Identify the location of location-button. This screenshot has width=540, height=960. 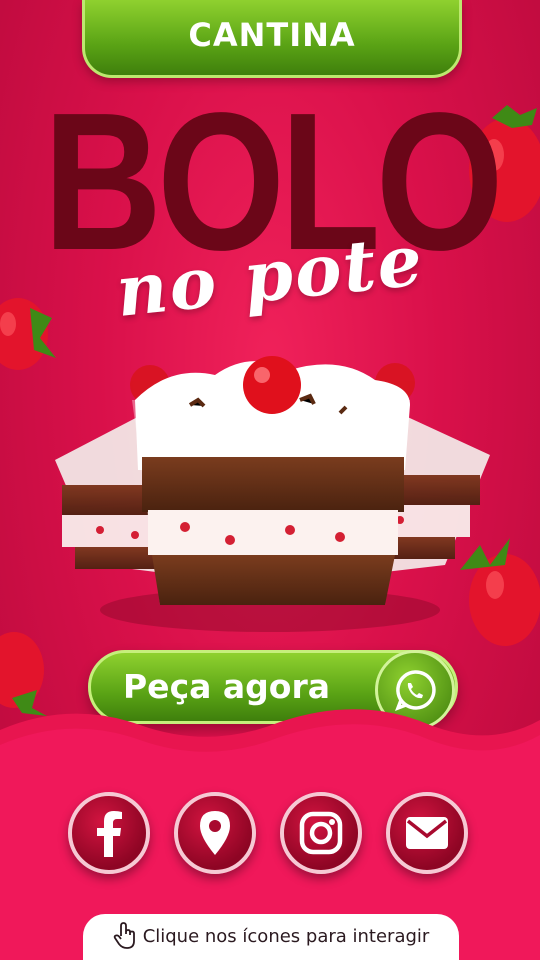
(215, 833).